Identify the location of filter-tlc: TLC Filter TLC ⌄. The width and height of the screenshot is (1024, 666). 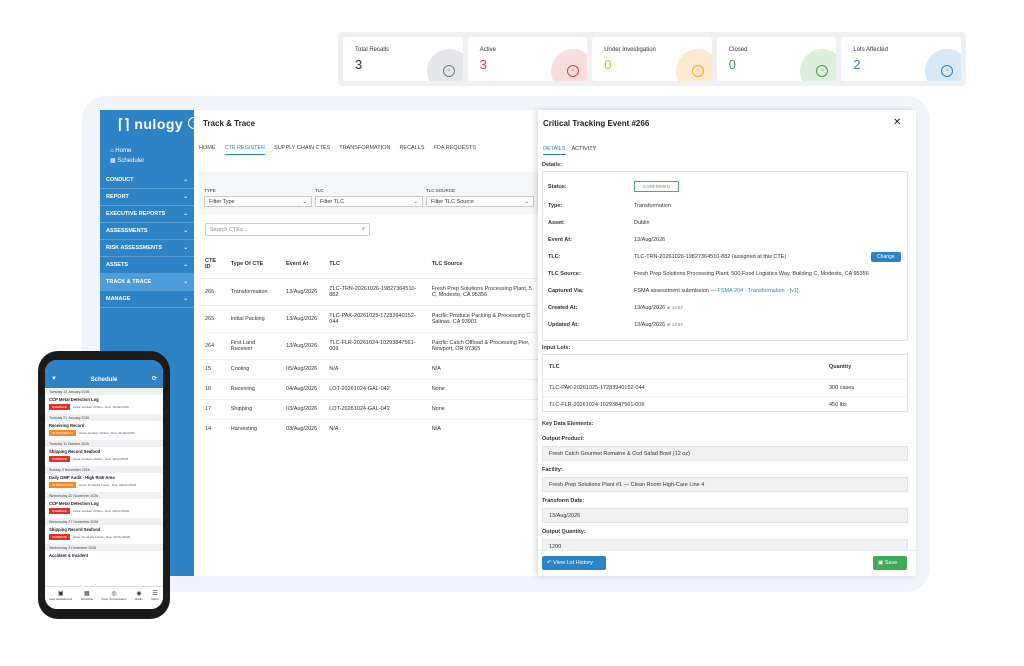
(369, 197).